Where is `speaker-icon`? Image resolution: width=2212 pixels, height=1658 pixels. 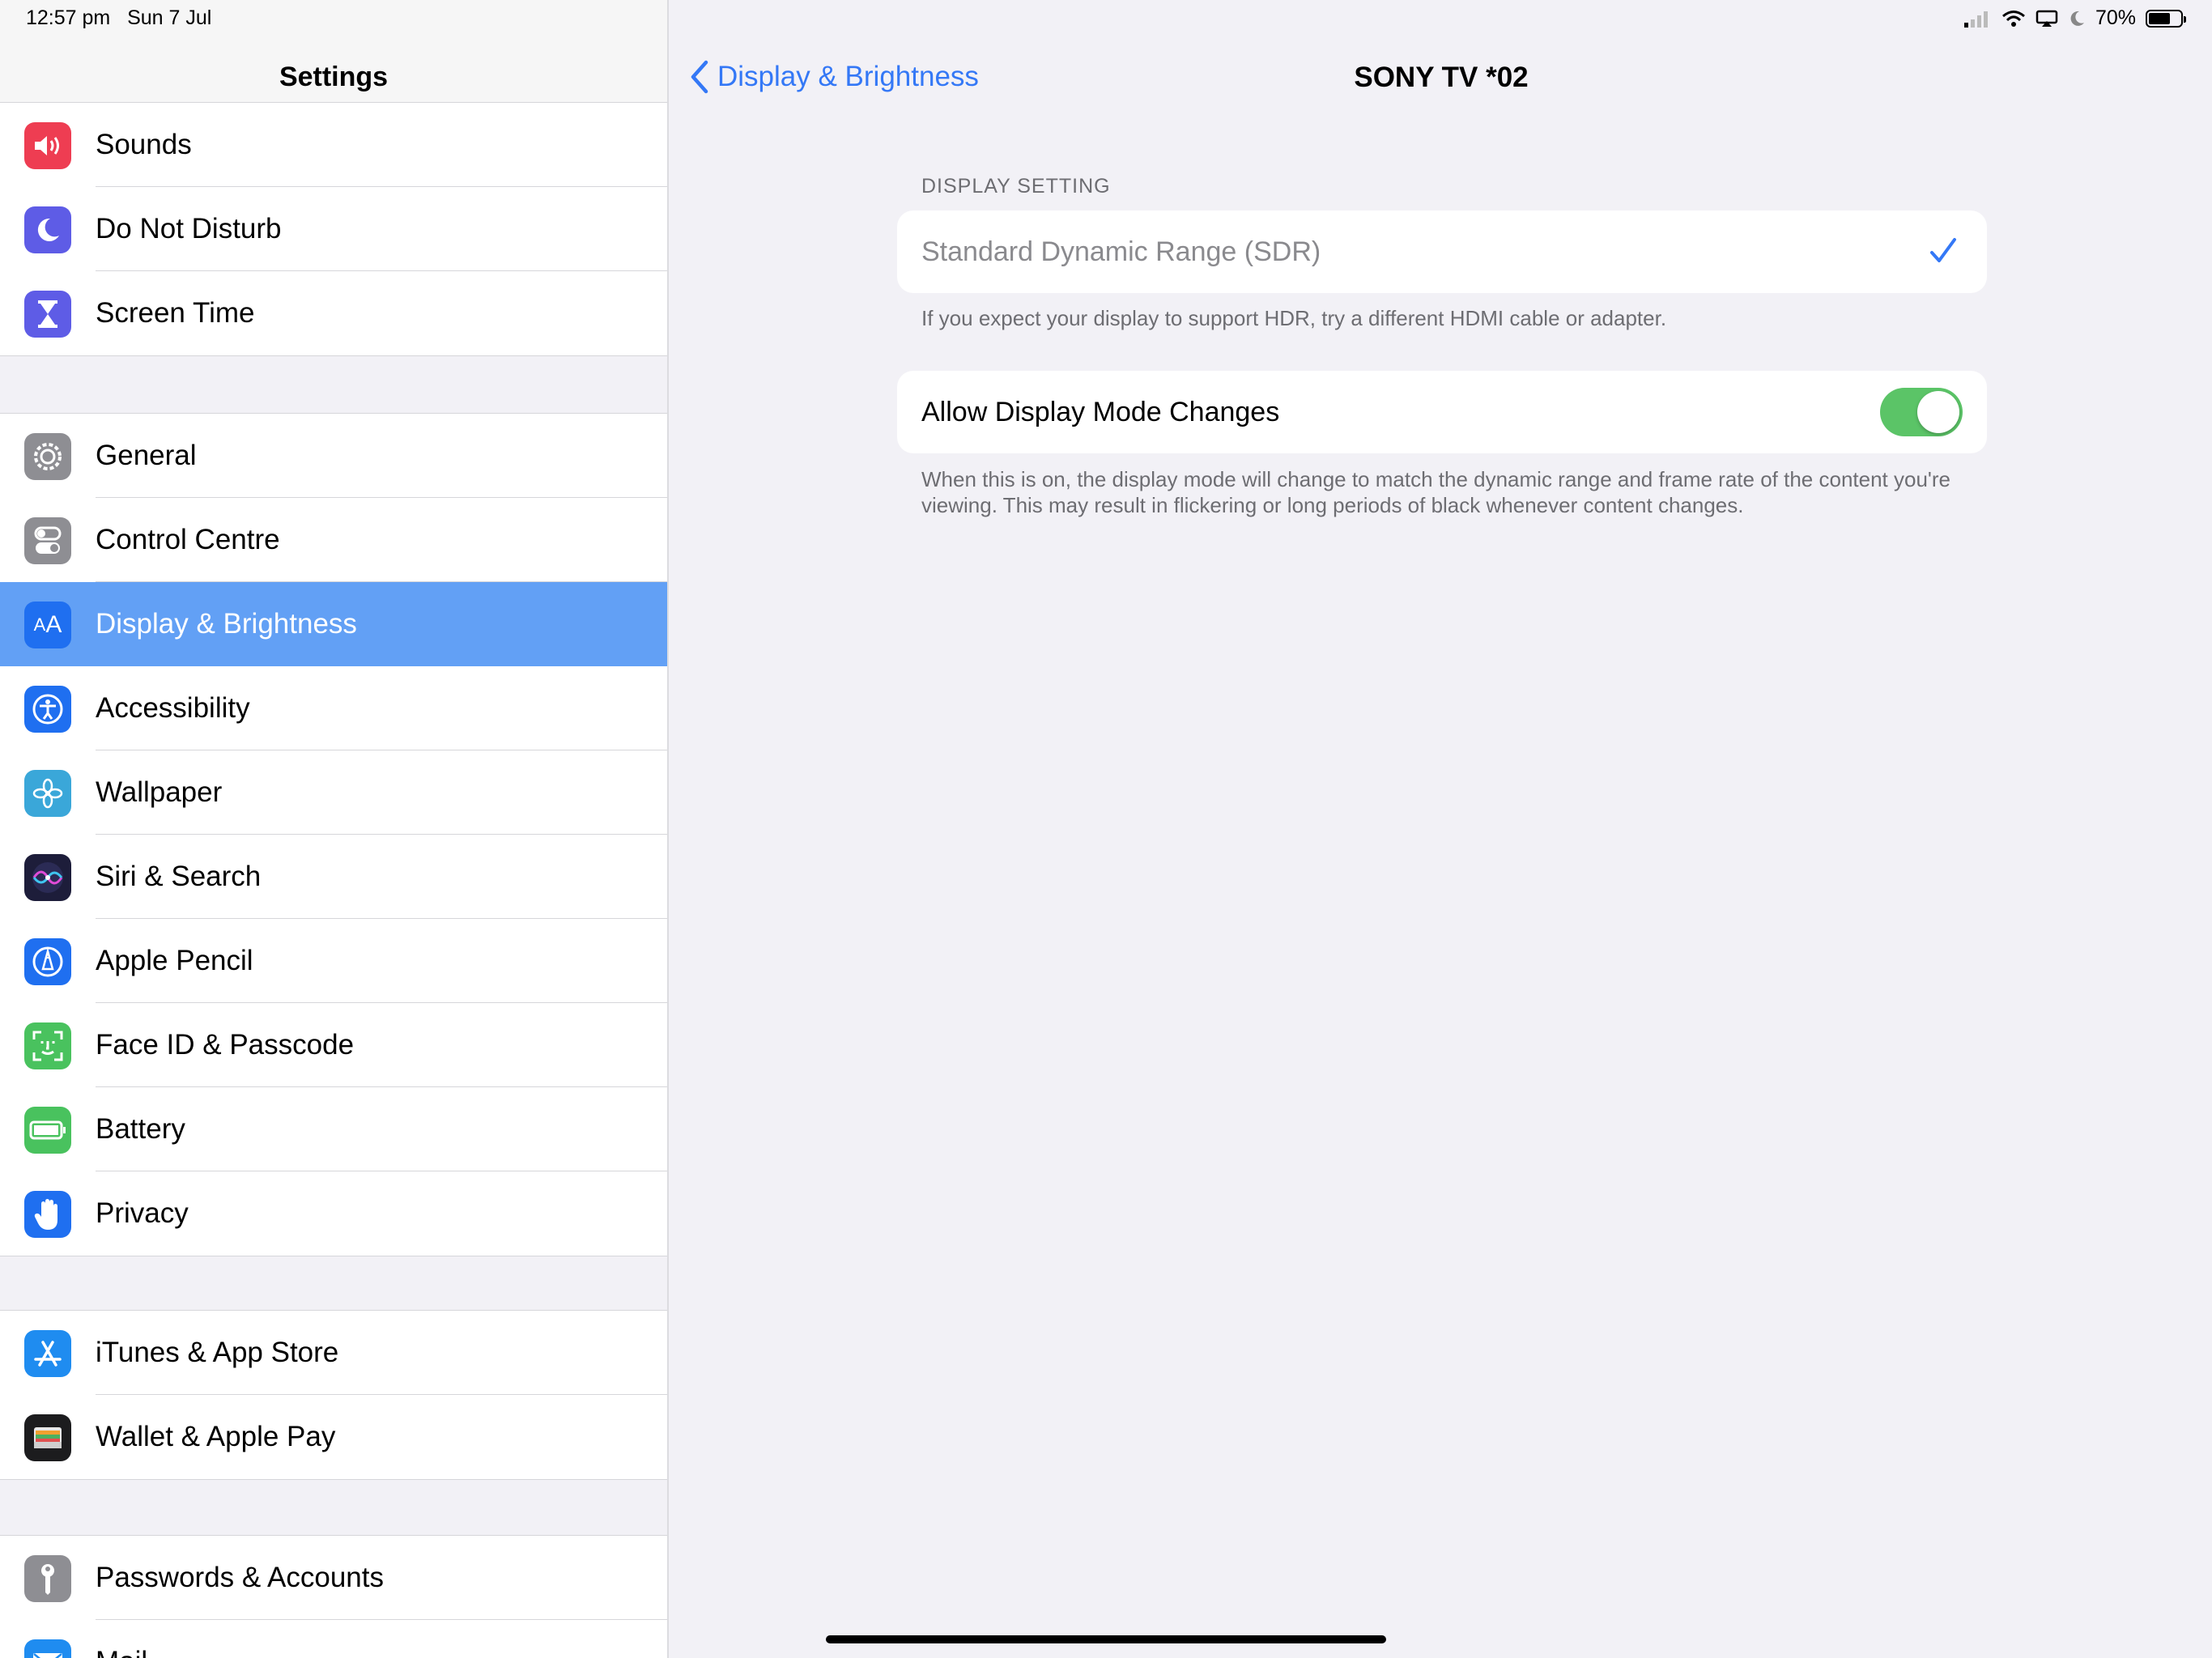 speaker-icon is located at coordinates (48, 145).